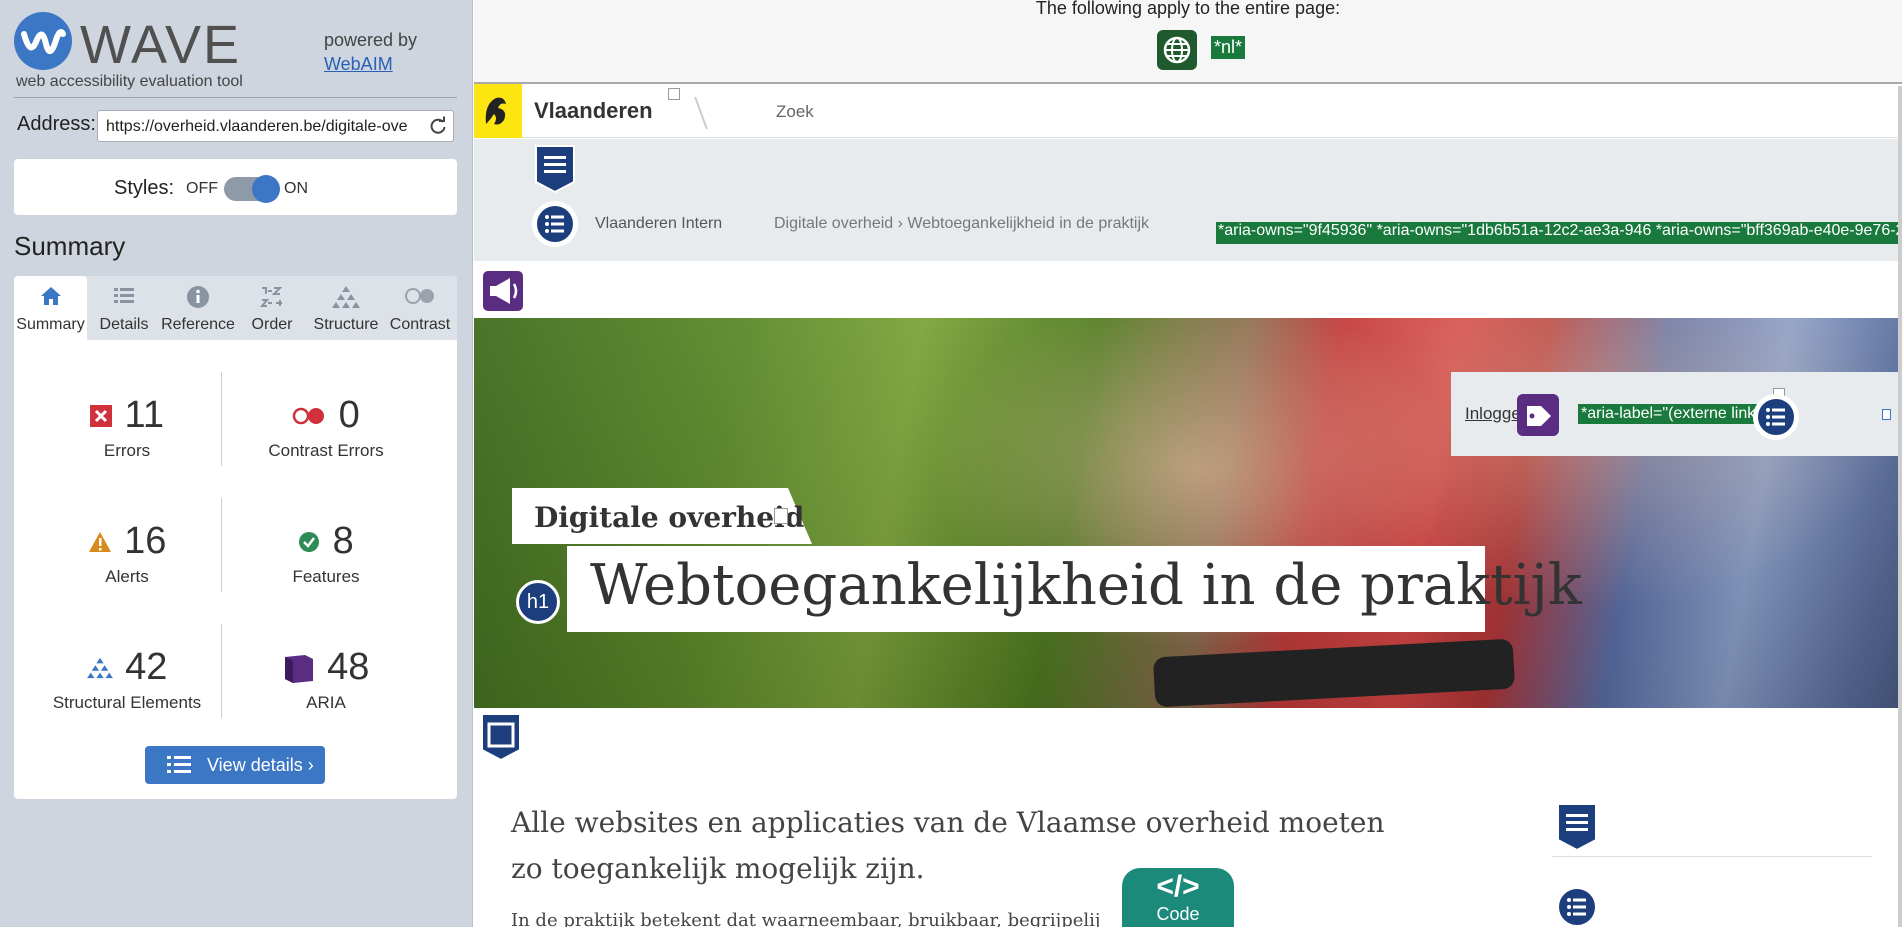  Describe the element at coordinates (144, 415) in the screenshot. I see `errors-count: 11` at that location.